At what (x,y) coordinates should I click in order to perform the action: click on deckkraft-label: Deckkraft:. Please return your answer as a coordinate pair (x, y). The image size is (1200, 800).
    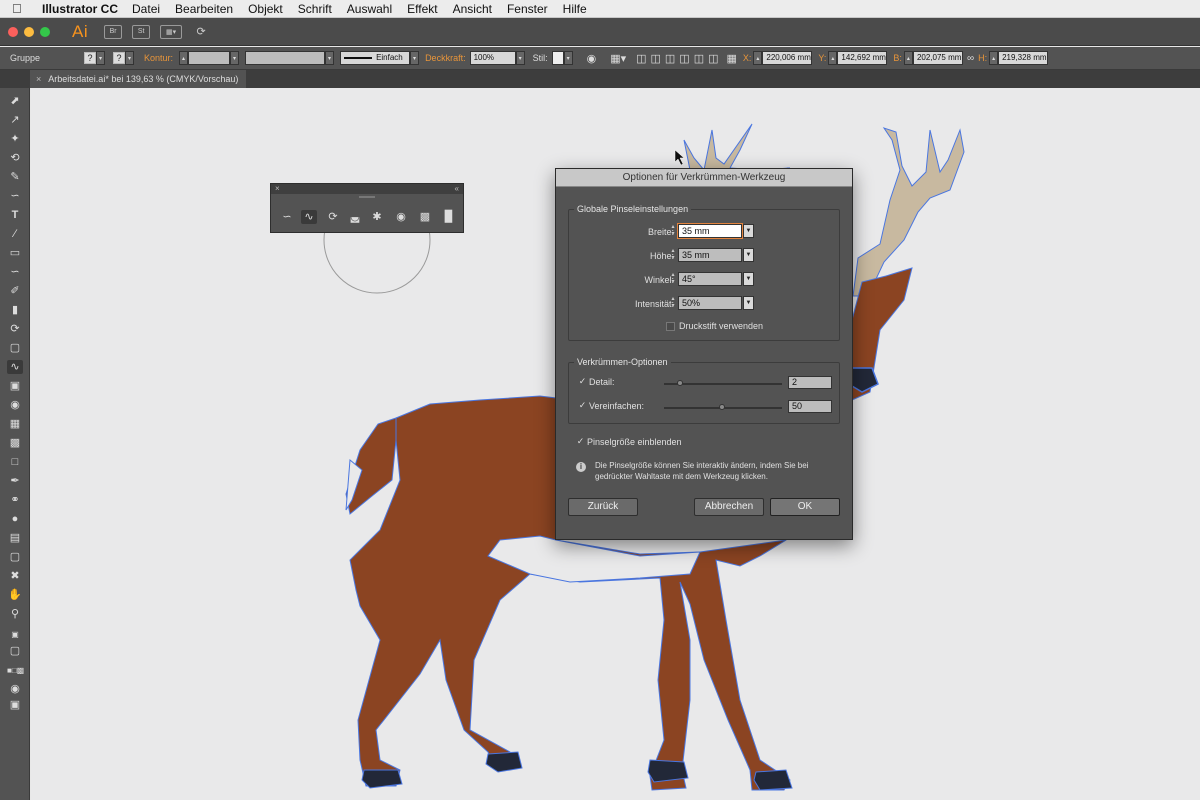
    Looking at the image, I should click on (445, 58).